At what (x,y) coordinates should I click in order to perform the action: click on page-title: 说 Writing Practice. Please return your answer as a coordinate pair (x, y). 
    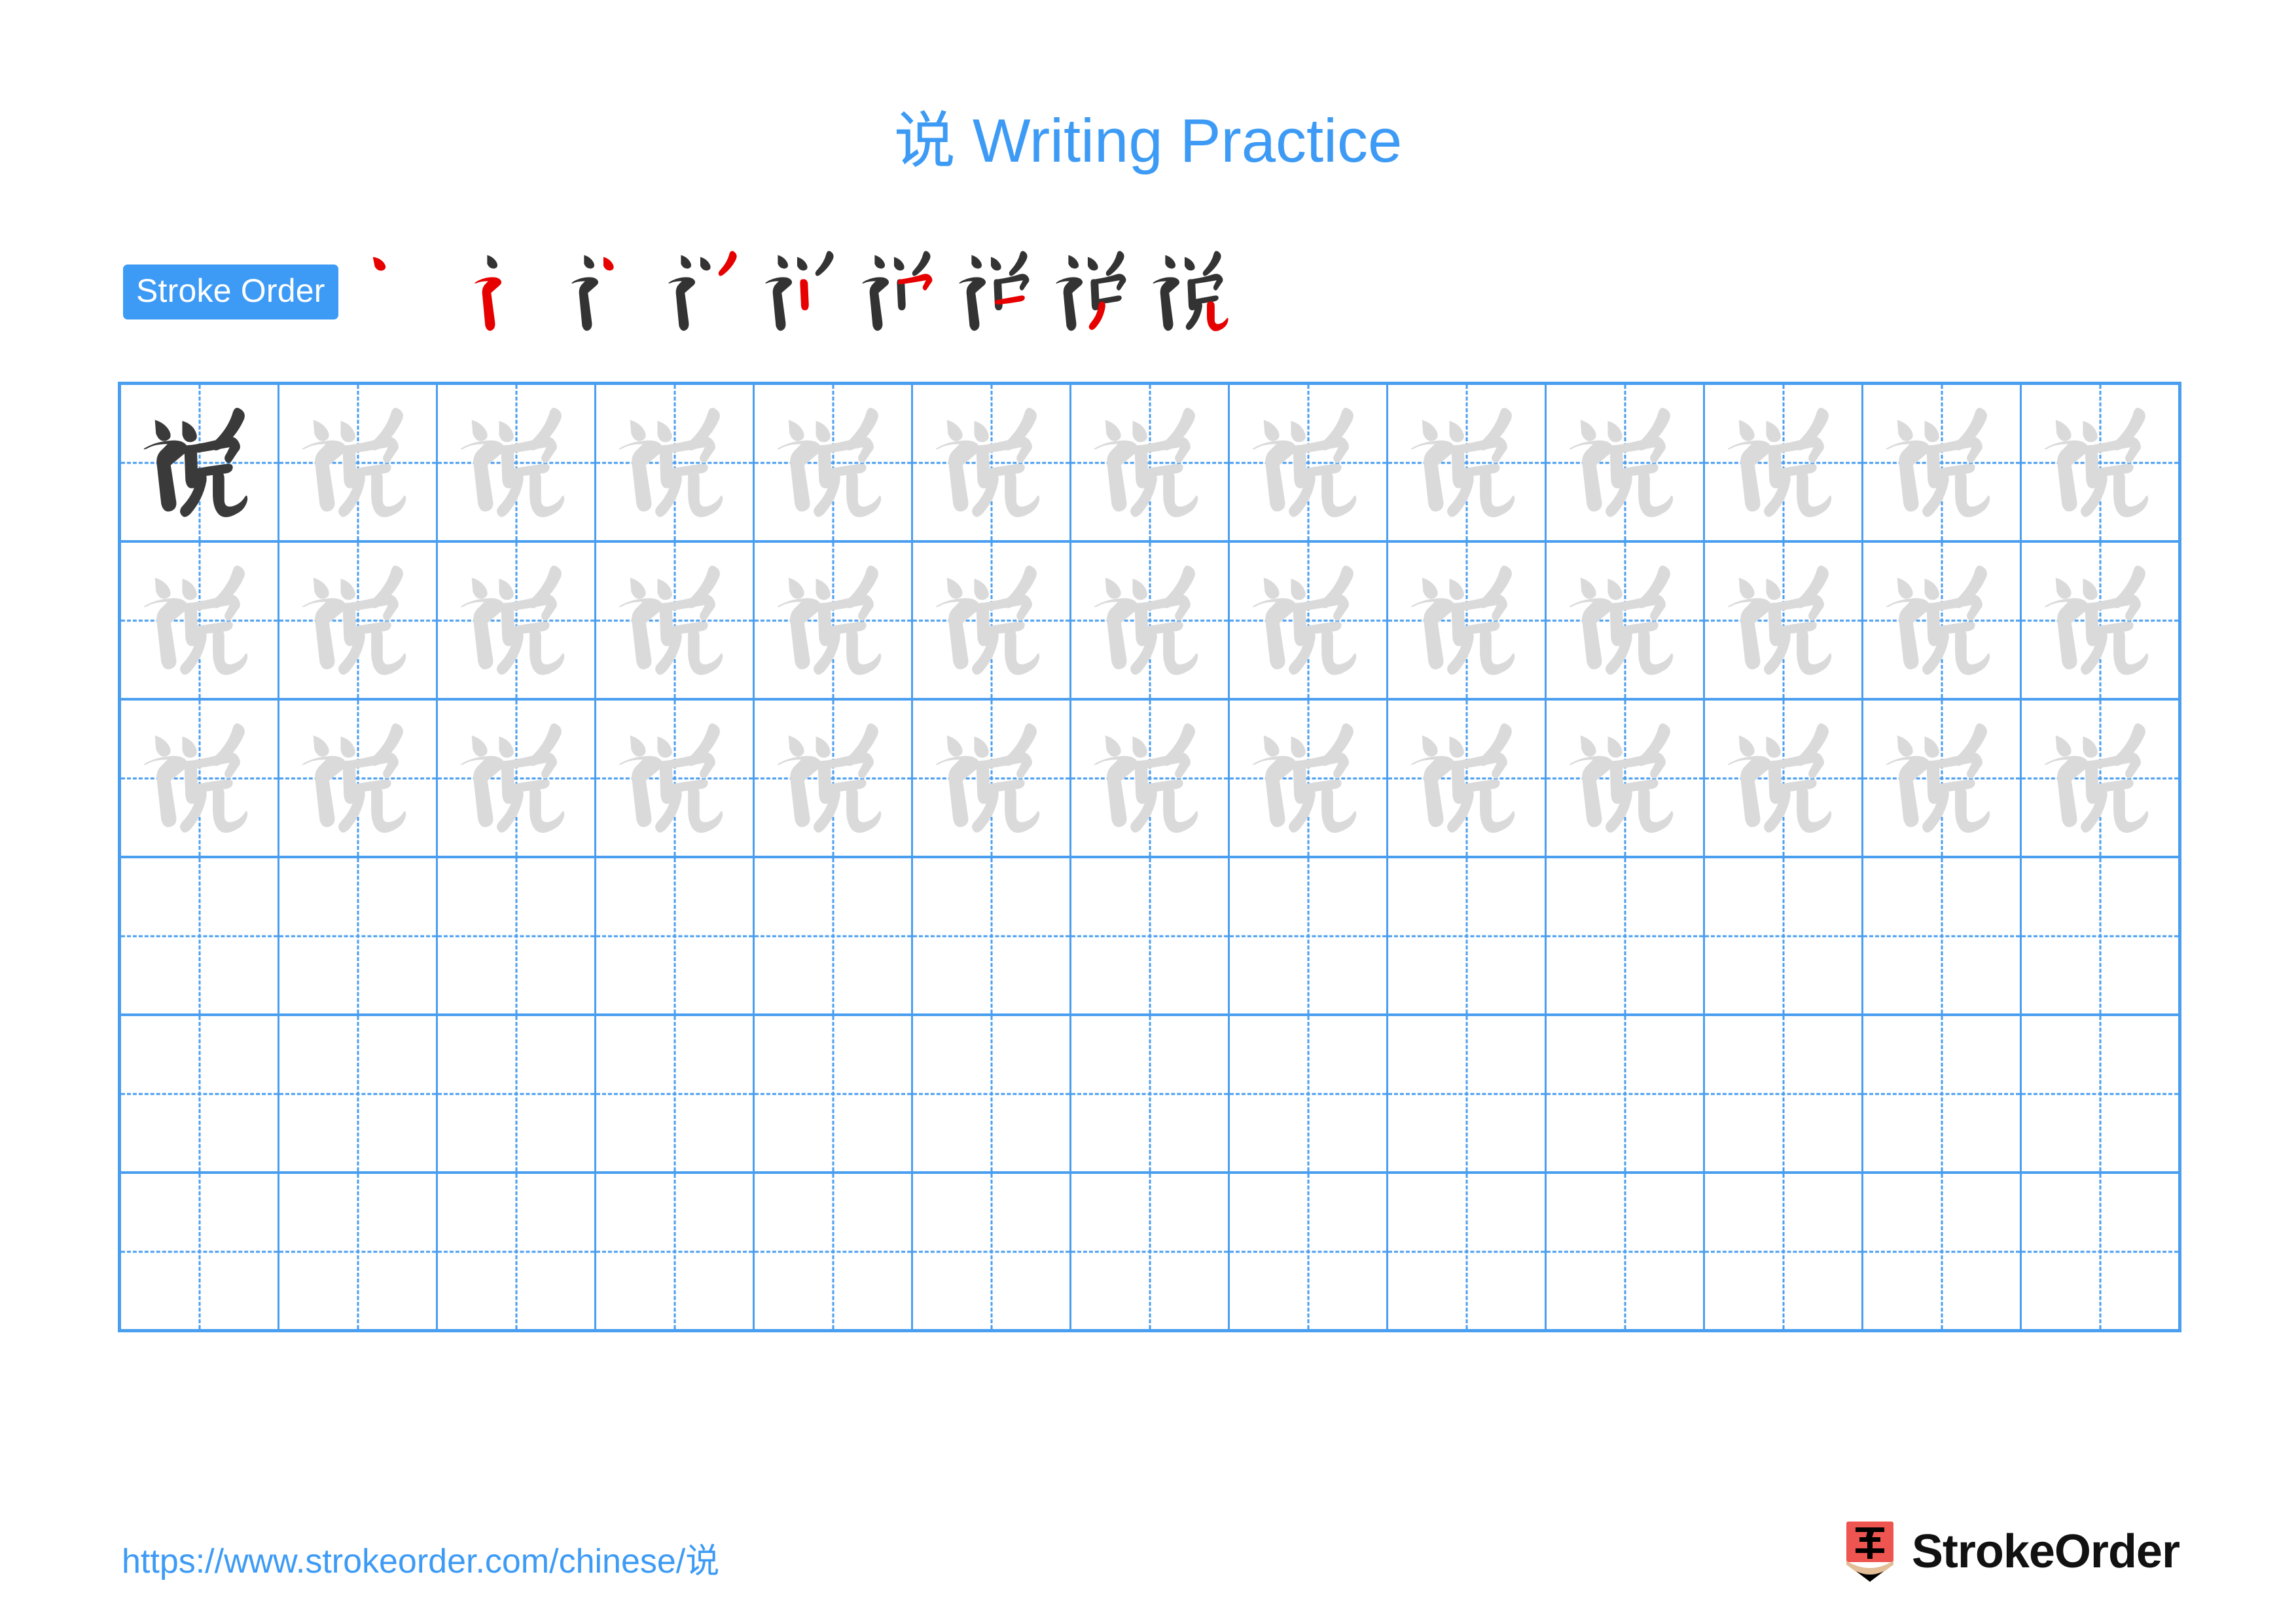
    Looking at the image, I should click on (1148, 140).